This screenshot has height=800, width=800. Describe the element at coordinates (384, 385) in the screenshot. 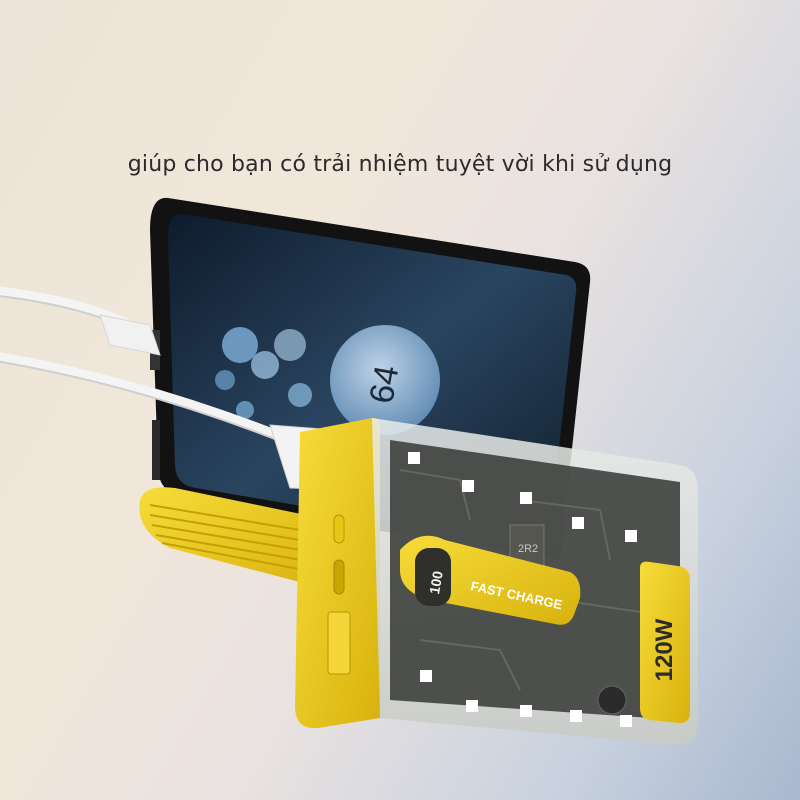

I see `phone-charge-value: 64` at that location.